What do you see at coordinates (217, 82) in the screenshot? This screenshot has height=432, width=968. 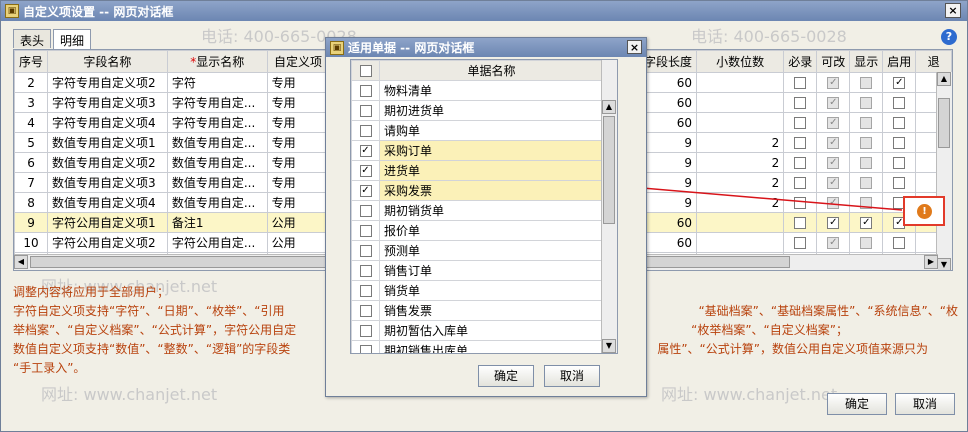 I see `cell-display-name: 字符` at bounding box center [217, 82].